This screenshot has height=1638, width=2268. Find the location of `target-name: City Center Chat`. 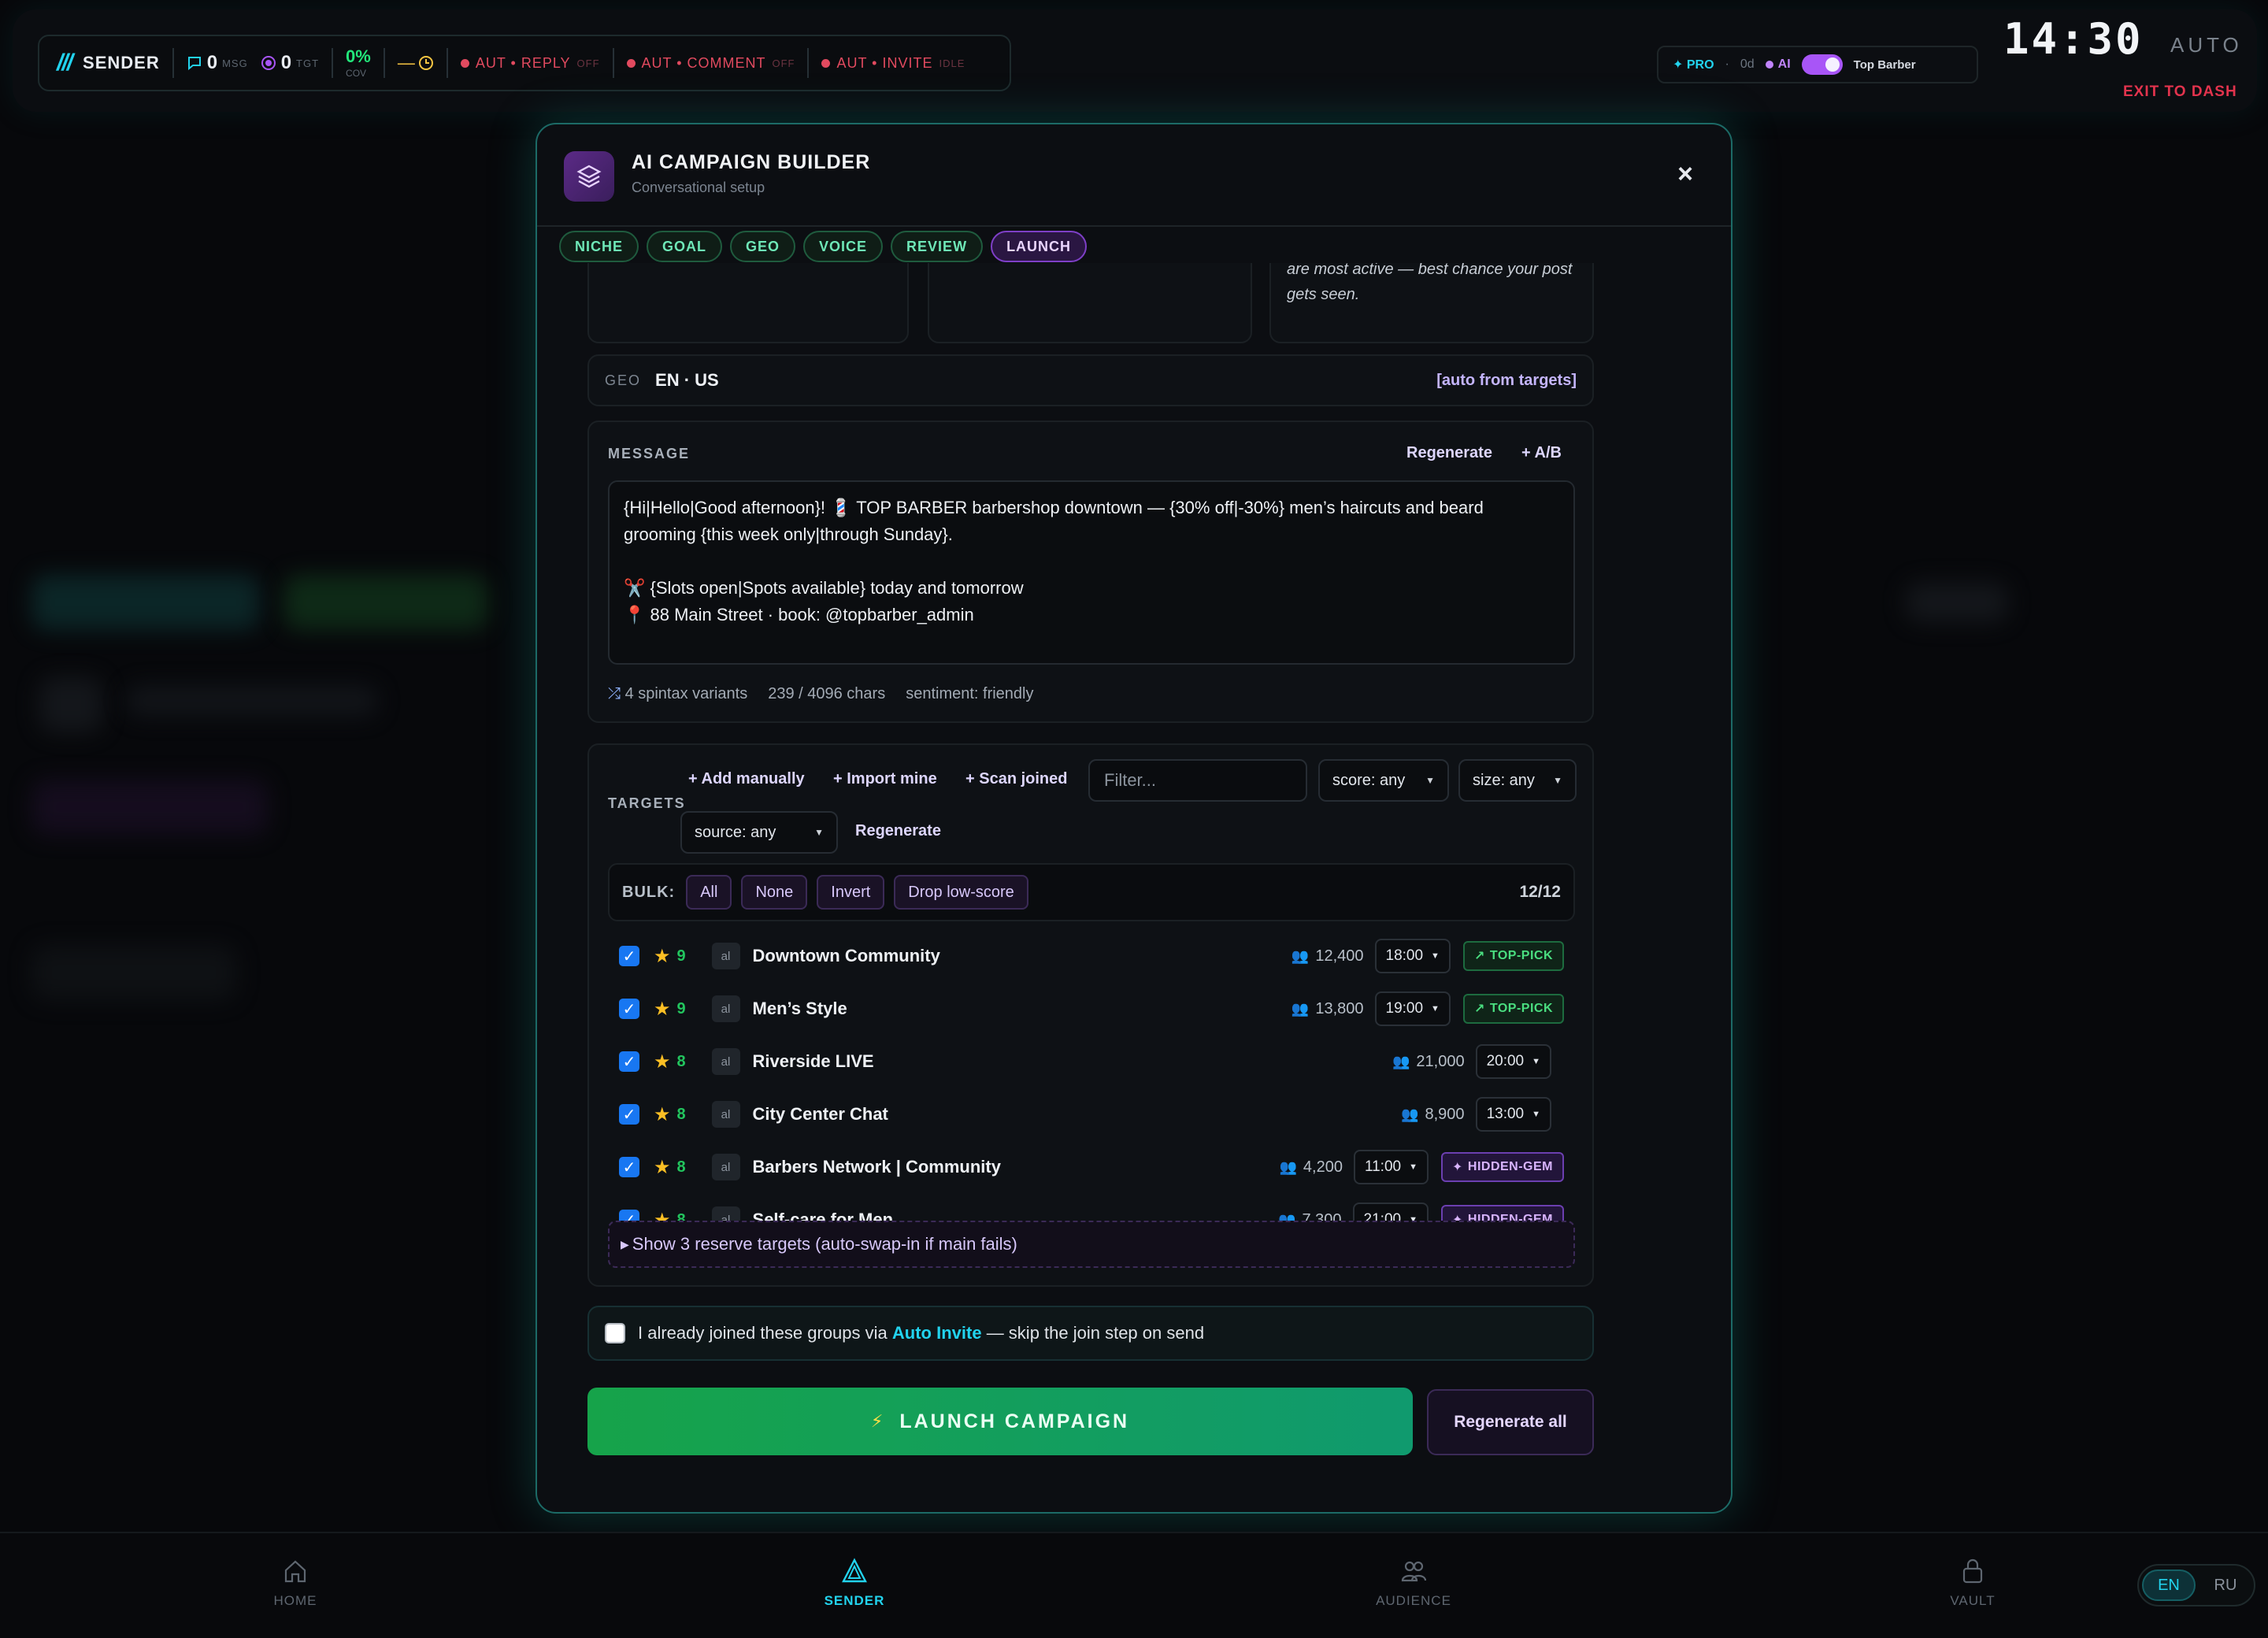

target-name: City Center Chat is located at coordinates (820, 1114).